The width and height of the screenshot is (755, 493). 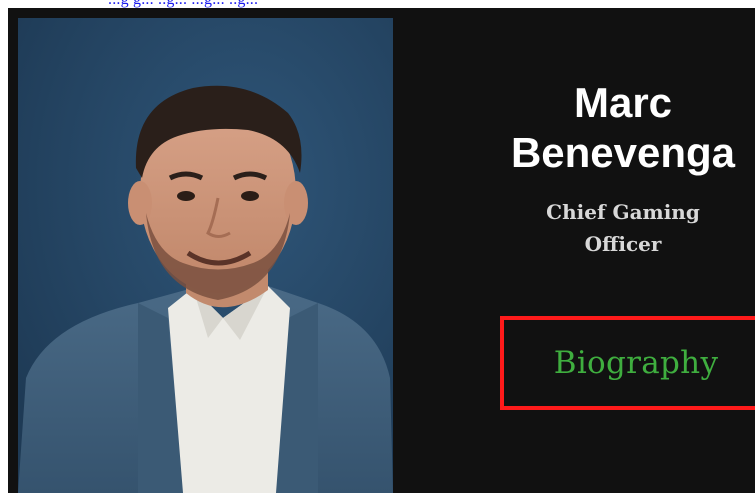 What do you see at coordinates (623, 102) in the screenshot?
I see `profile-first-name: Marc` at bounding box center [623, 102].